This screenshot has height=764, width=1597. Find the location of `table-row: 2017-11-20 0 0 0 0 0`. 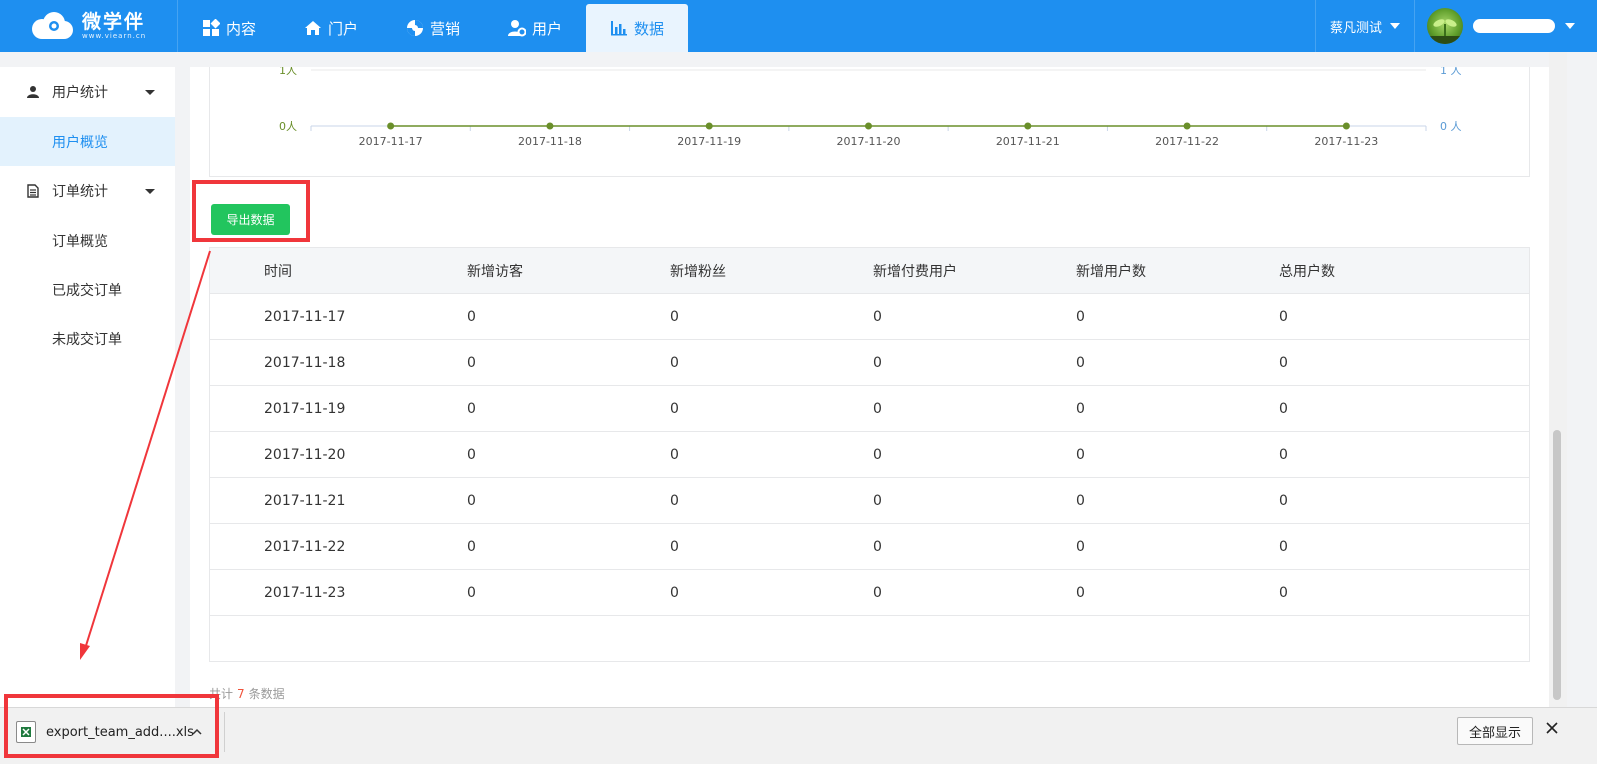

table-row: 2017-11-20 0 0 0 0 0 is located at coordinates (869, 455).